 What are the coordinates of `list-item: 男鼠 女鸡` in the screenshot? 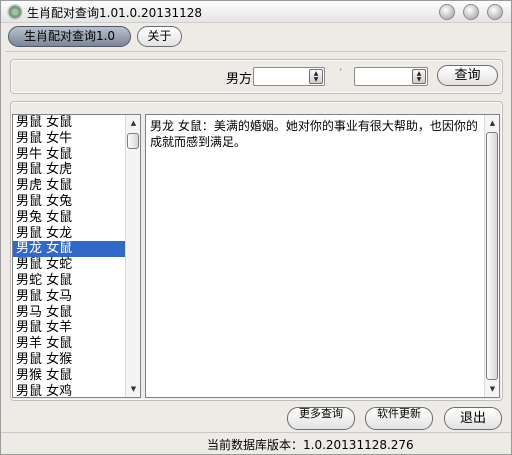 It's located at (76, 390).